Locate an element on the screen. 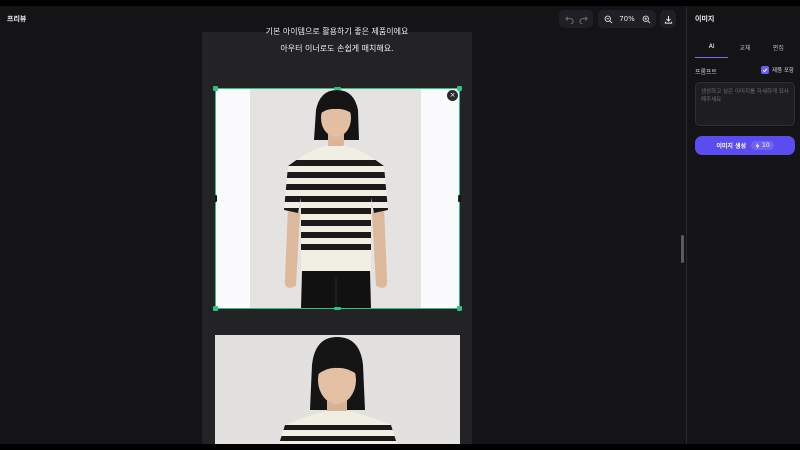 The image size is (800, 450). close-icon: × is located at coordinates (452, 95).